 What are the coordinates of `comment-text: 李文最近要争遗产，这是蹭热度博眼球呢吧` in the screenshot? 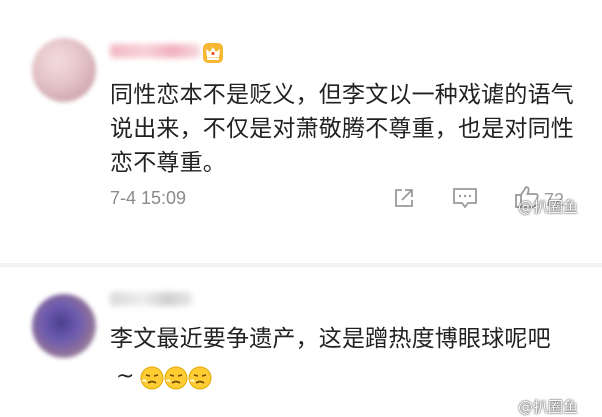 It's located at (330, 339).